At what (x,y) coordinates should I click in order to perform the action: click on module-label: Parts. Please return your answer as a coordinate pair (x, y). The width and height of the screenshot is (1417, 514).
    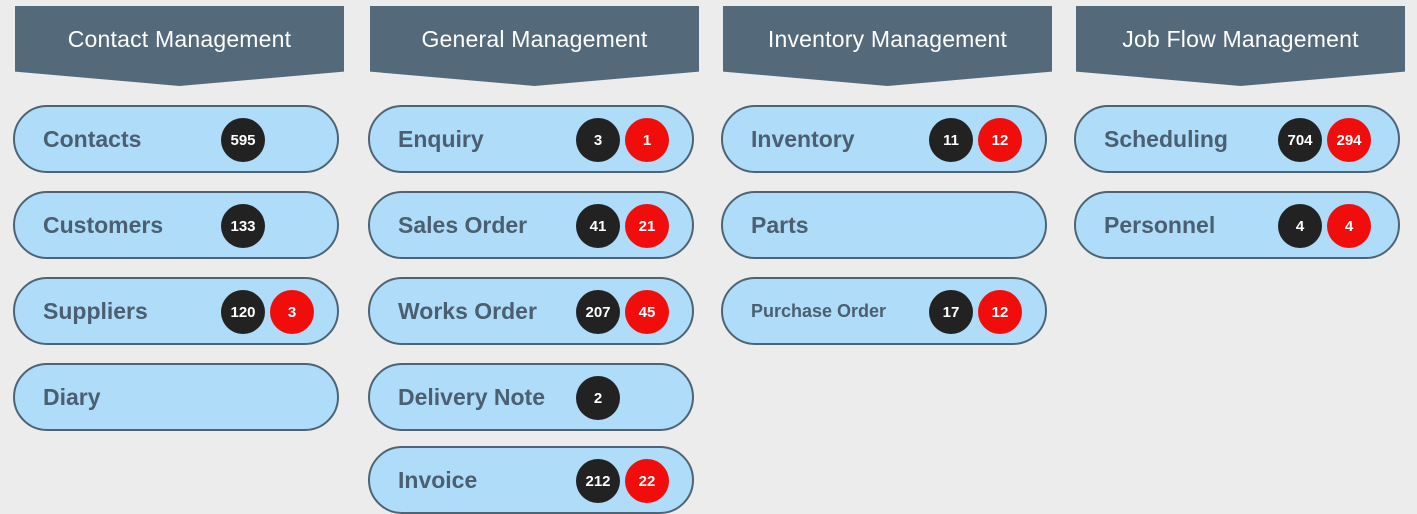
    Looking at the image, I should click on (780, 224).